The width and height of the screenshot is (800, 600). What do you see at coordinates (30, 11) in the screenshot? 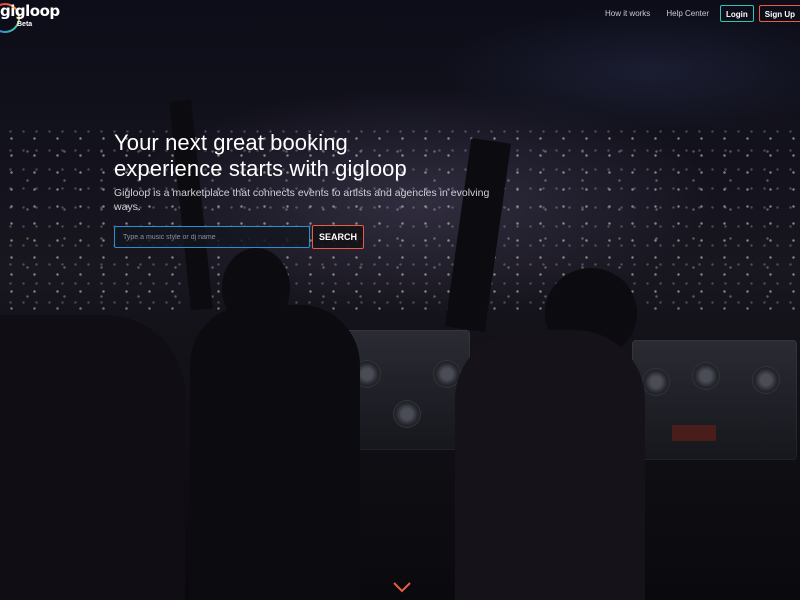
I see `logo-text: gigloop` at bounding box center [30, 11].